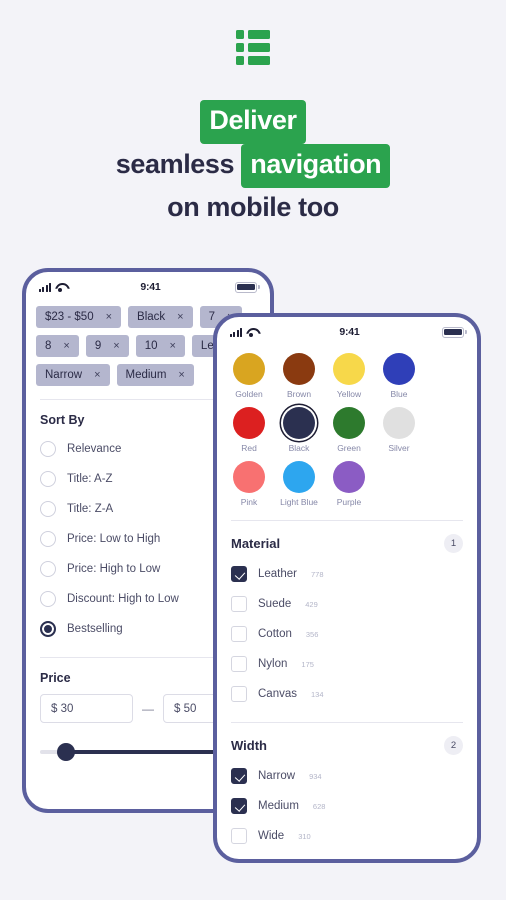 This screenshot has height=900, width=506. I want to click on price-min-input: $ 30, so click(86, 708).